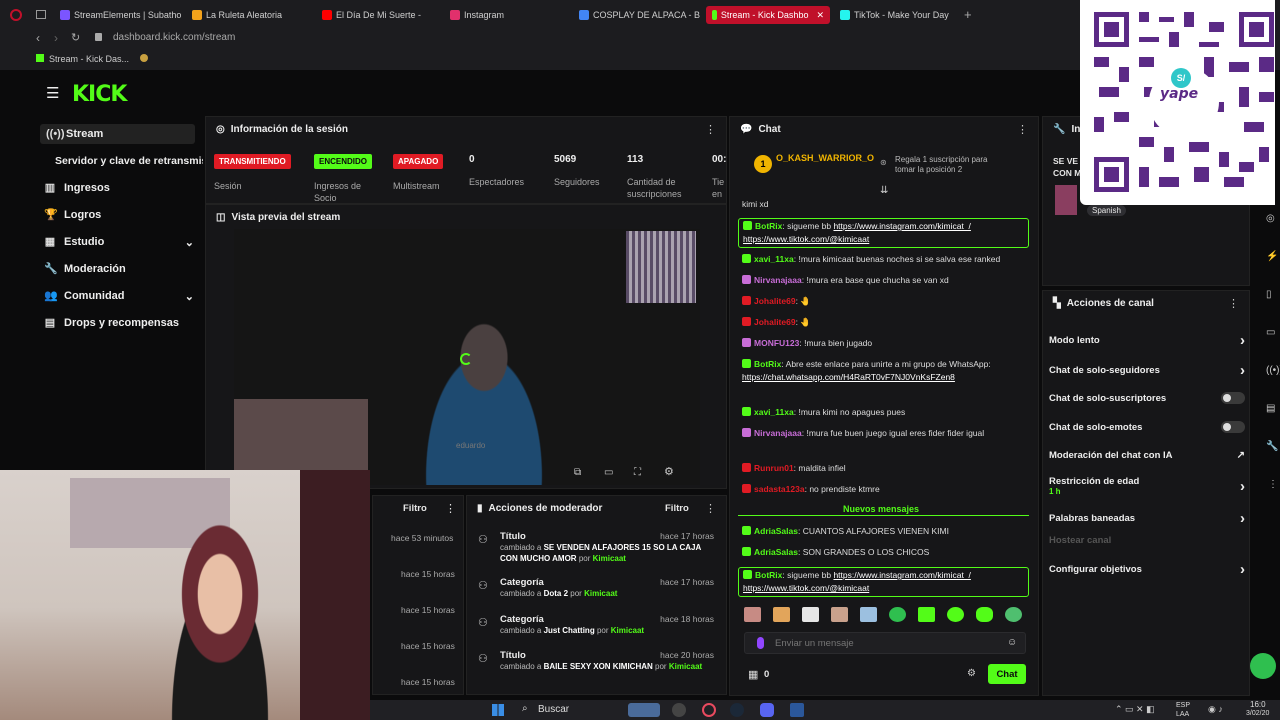 The width and height of the screenshot is (1280, 720). I want to click on bookmark-extension-icon, so click(144, 58).